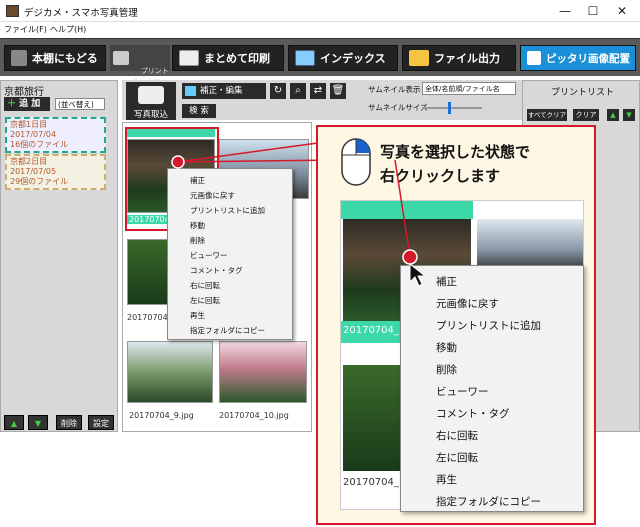 The width and height of the screenshot is (640, 527). What do you see at coordinates (446, 348) in the screenshot?
I see `zctx-move: 移動` at bounding box center [446, 348].